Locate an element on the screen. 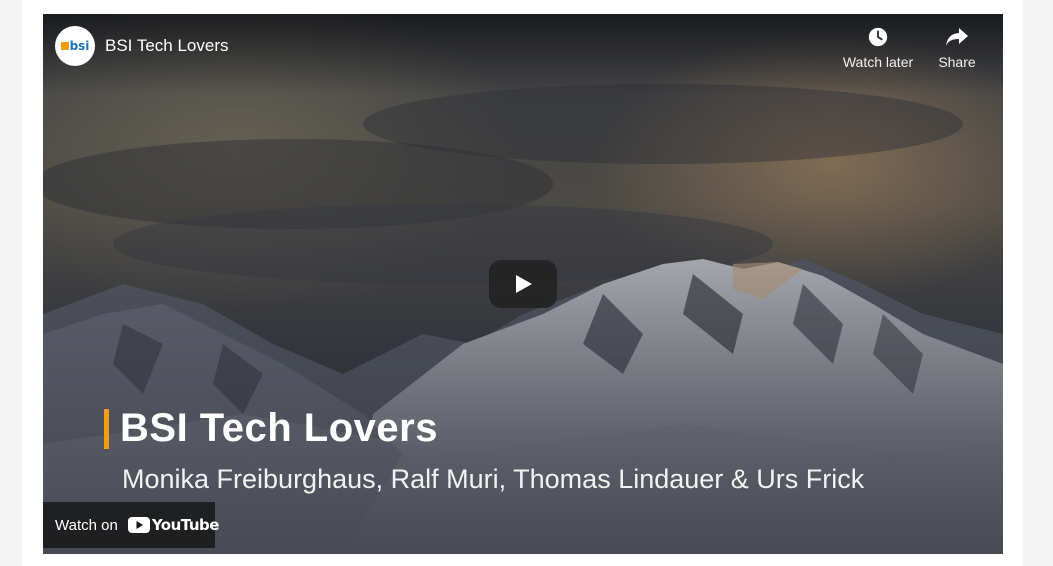  watch-later-button: Watch later is located at coordinates (878, 51).